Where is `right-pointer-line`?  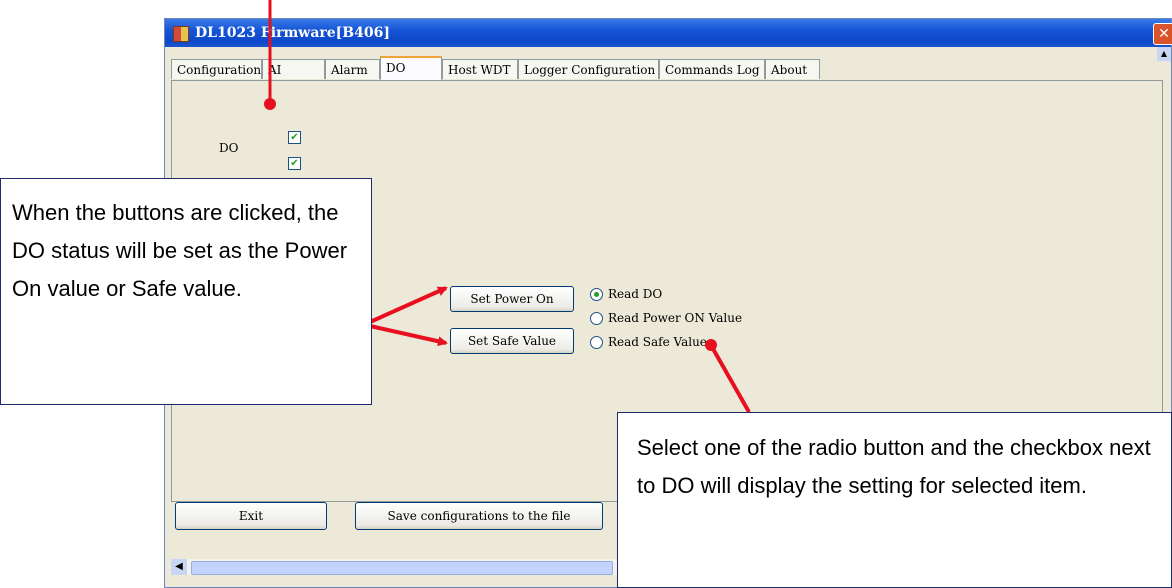
right-pointer-line is located at coordinates (730, 379).